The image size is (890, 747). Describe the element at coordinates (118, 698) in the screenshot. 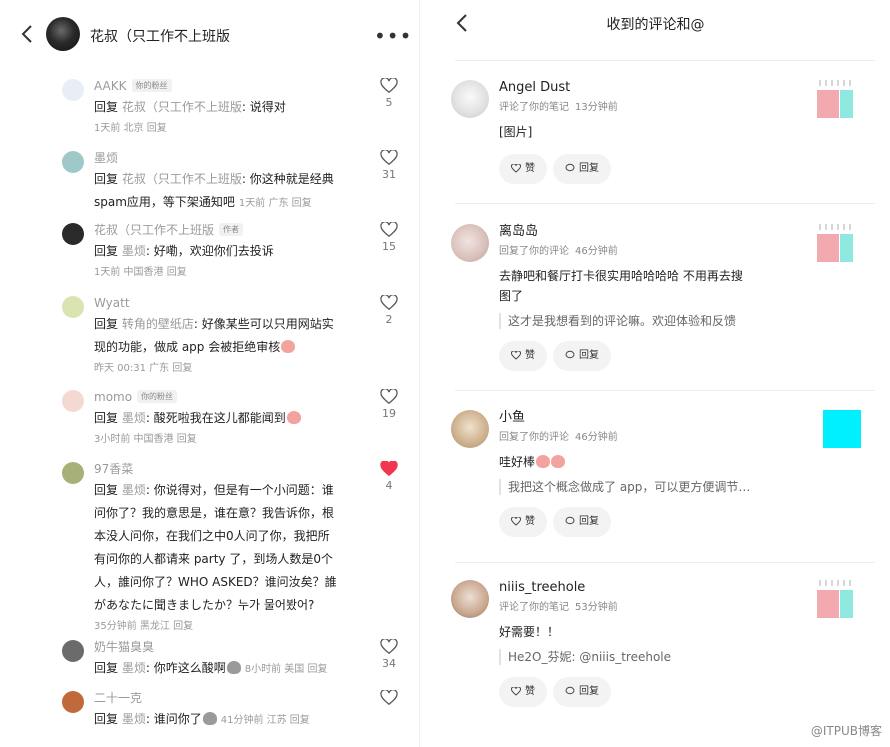

I see `commenter-name: 二十一克` at that location.